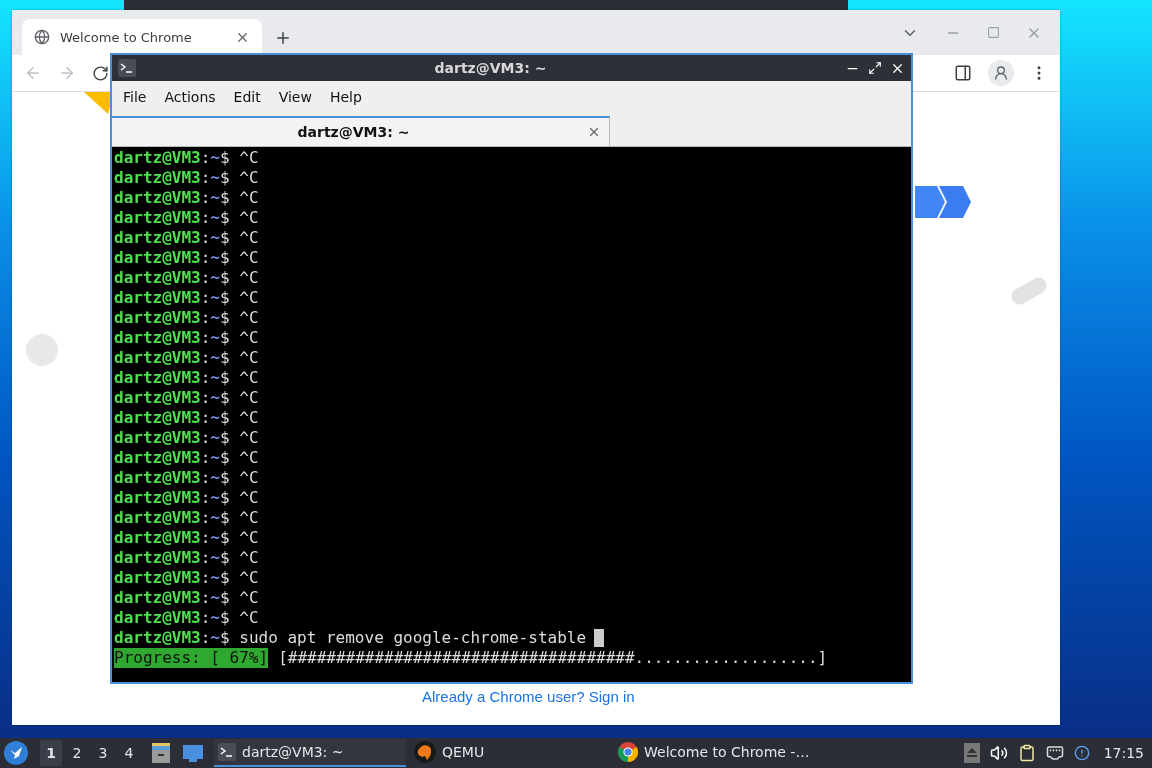 The image size is (1152, 768). I want to click on clock: 17:15, so click(1123, 753).